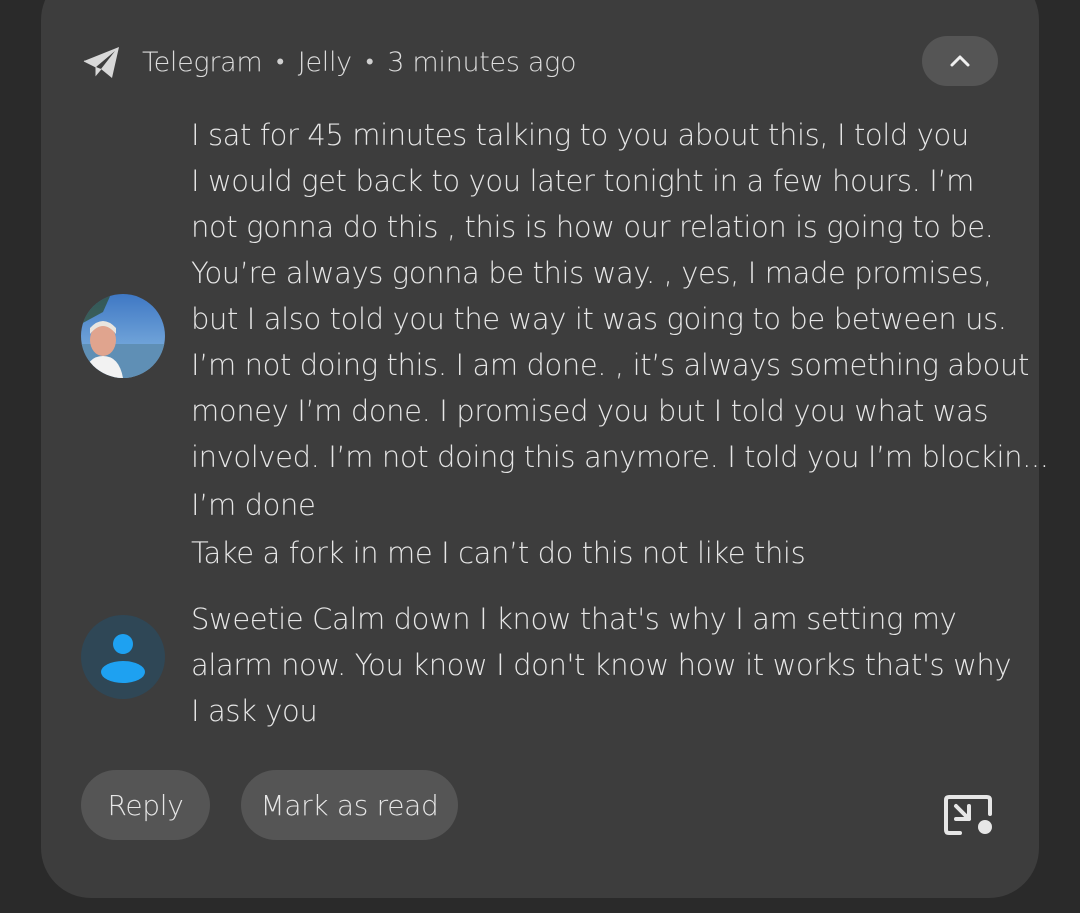 This screenshot has width=1080, height=913. What do you see at coordinates (202, 62) in the screenshot?
I see `app-name: Telegram` at bounding box center [202, 62].